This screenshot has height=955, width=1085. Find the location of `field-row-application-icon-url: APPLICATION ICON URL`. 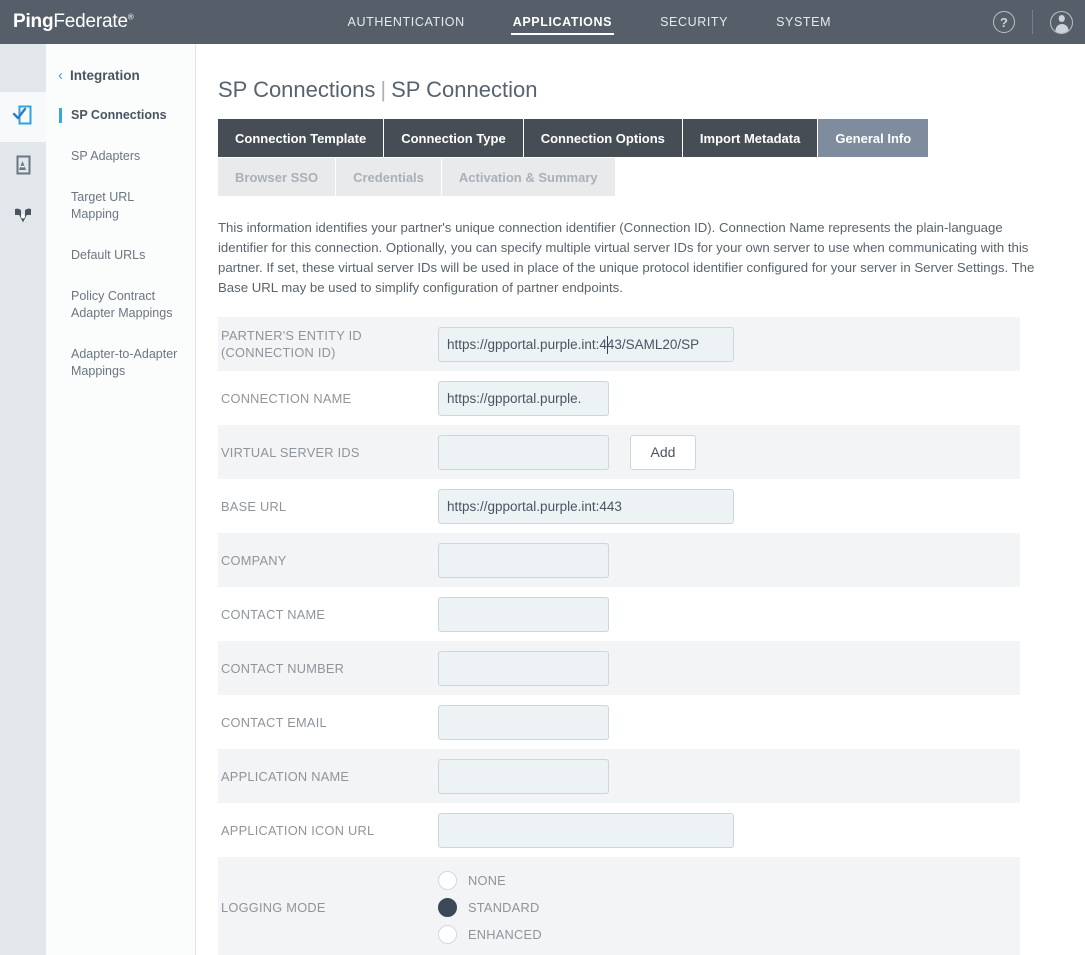

field-row-application-icon-url: APPLICATION ICON URL is located at coordinates (619, 830).